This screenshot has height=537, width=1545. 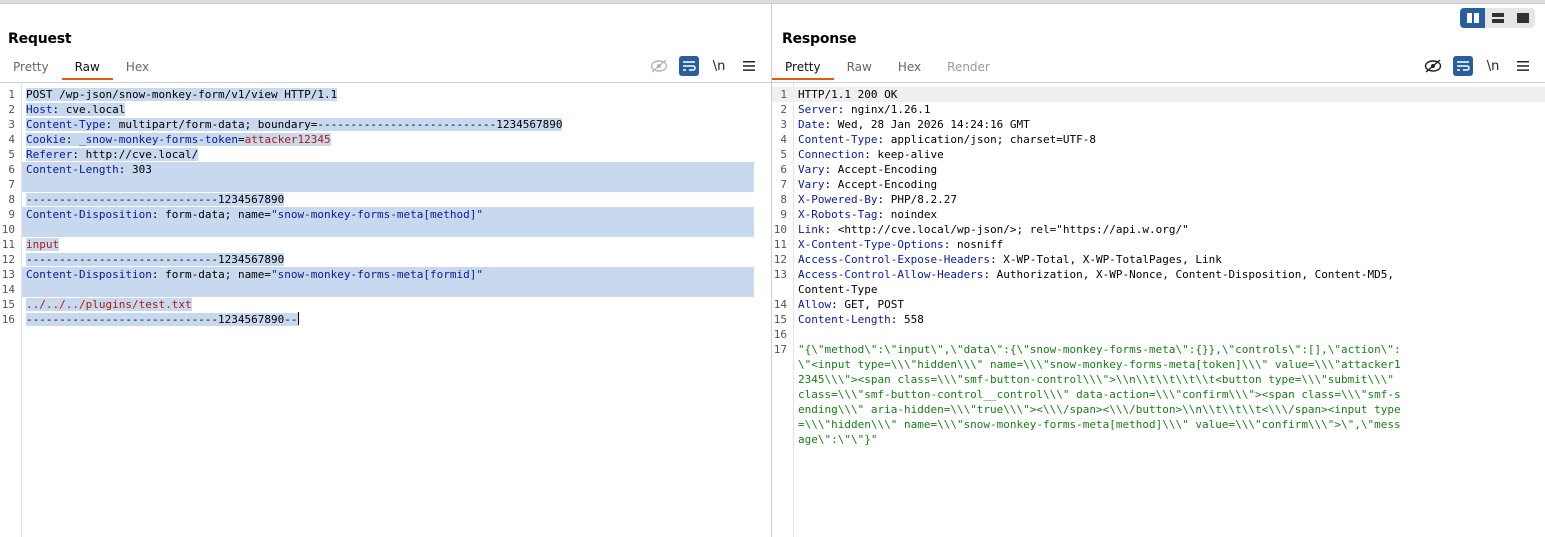 I want to click on cookie-equals: =, so click(x=241, y=139).